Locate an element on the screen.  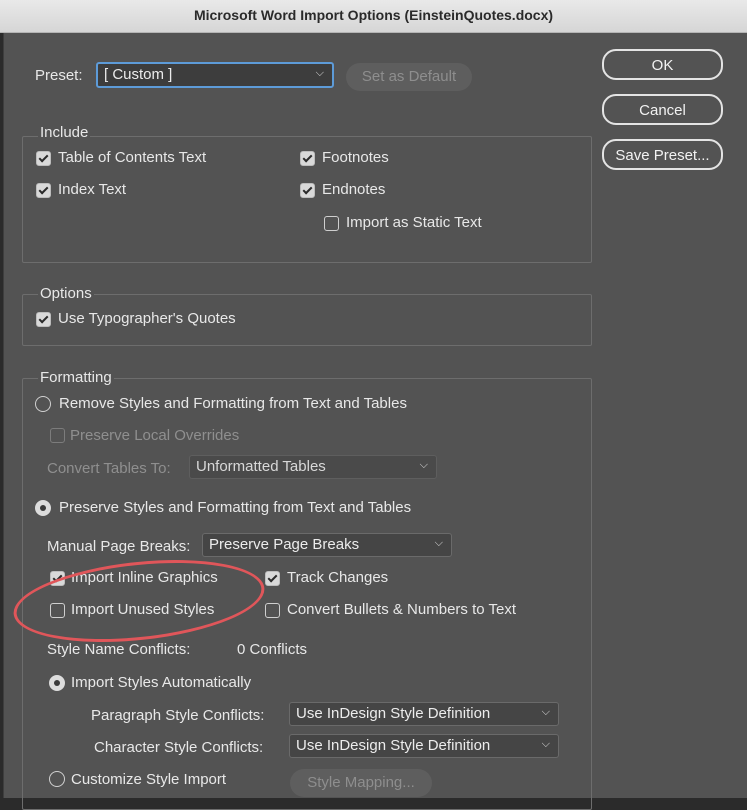
track-changes-label: Track Changes is located at coordinates (338, 577).